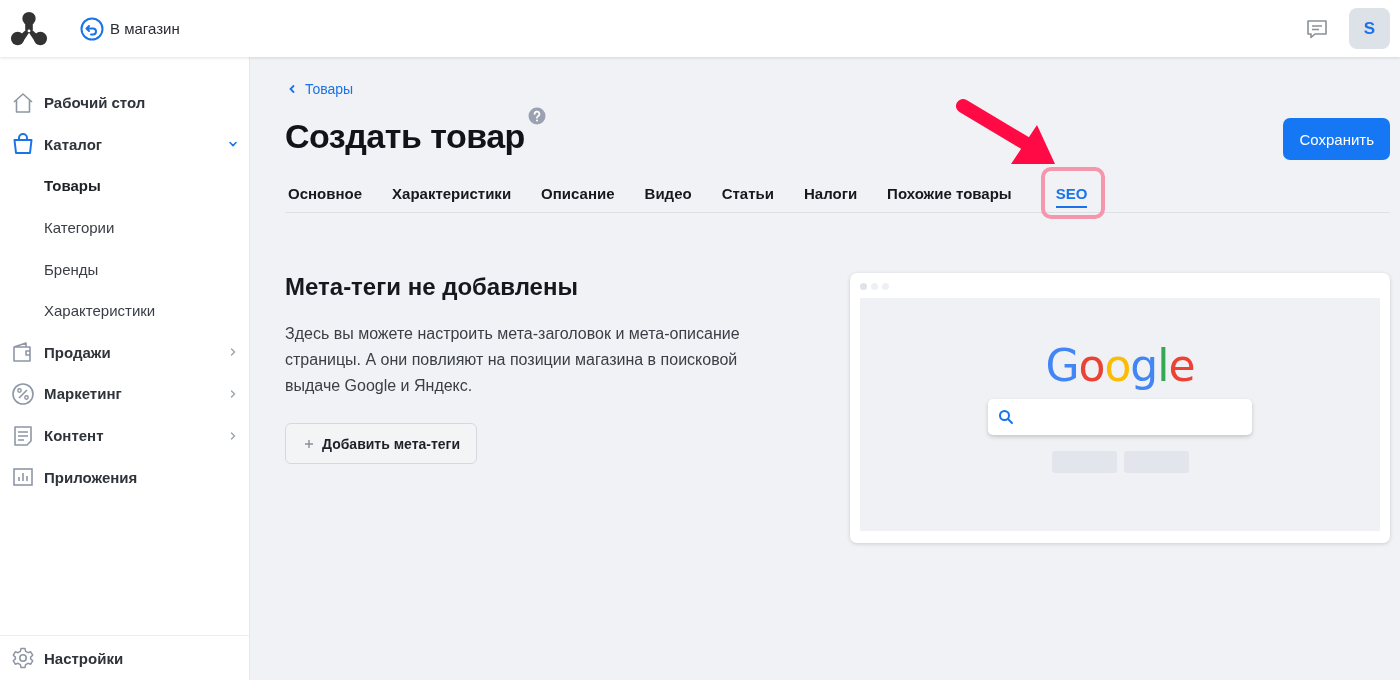  Describe the element at coordinates (752, 198) in the screenshot. I see `tab: Статьи` at that location.